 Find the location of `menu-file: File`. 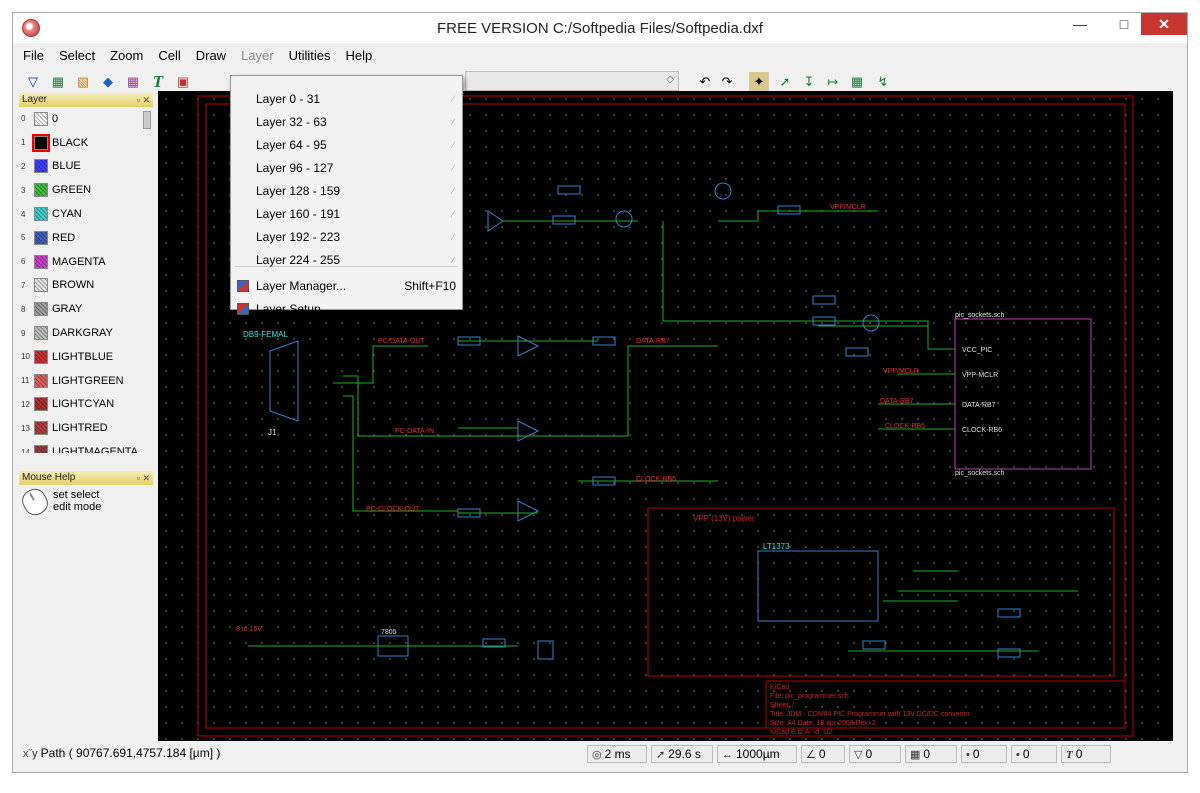

menu-file: File is located at coordinates (33, 55).